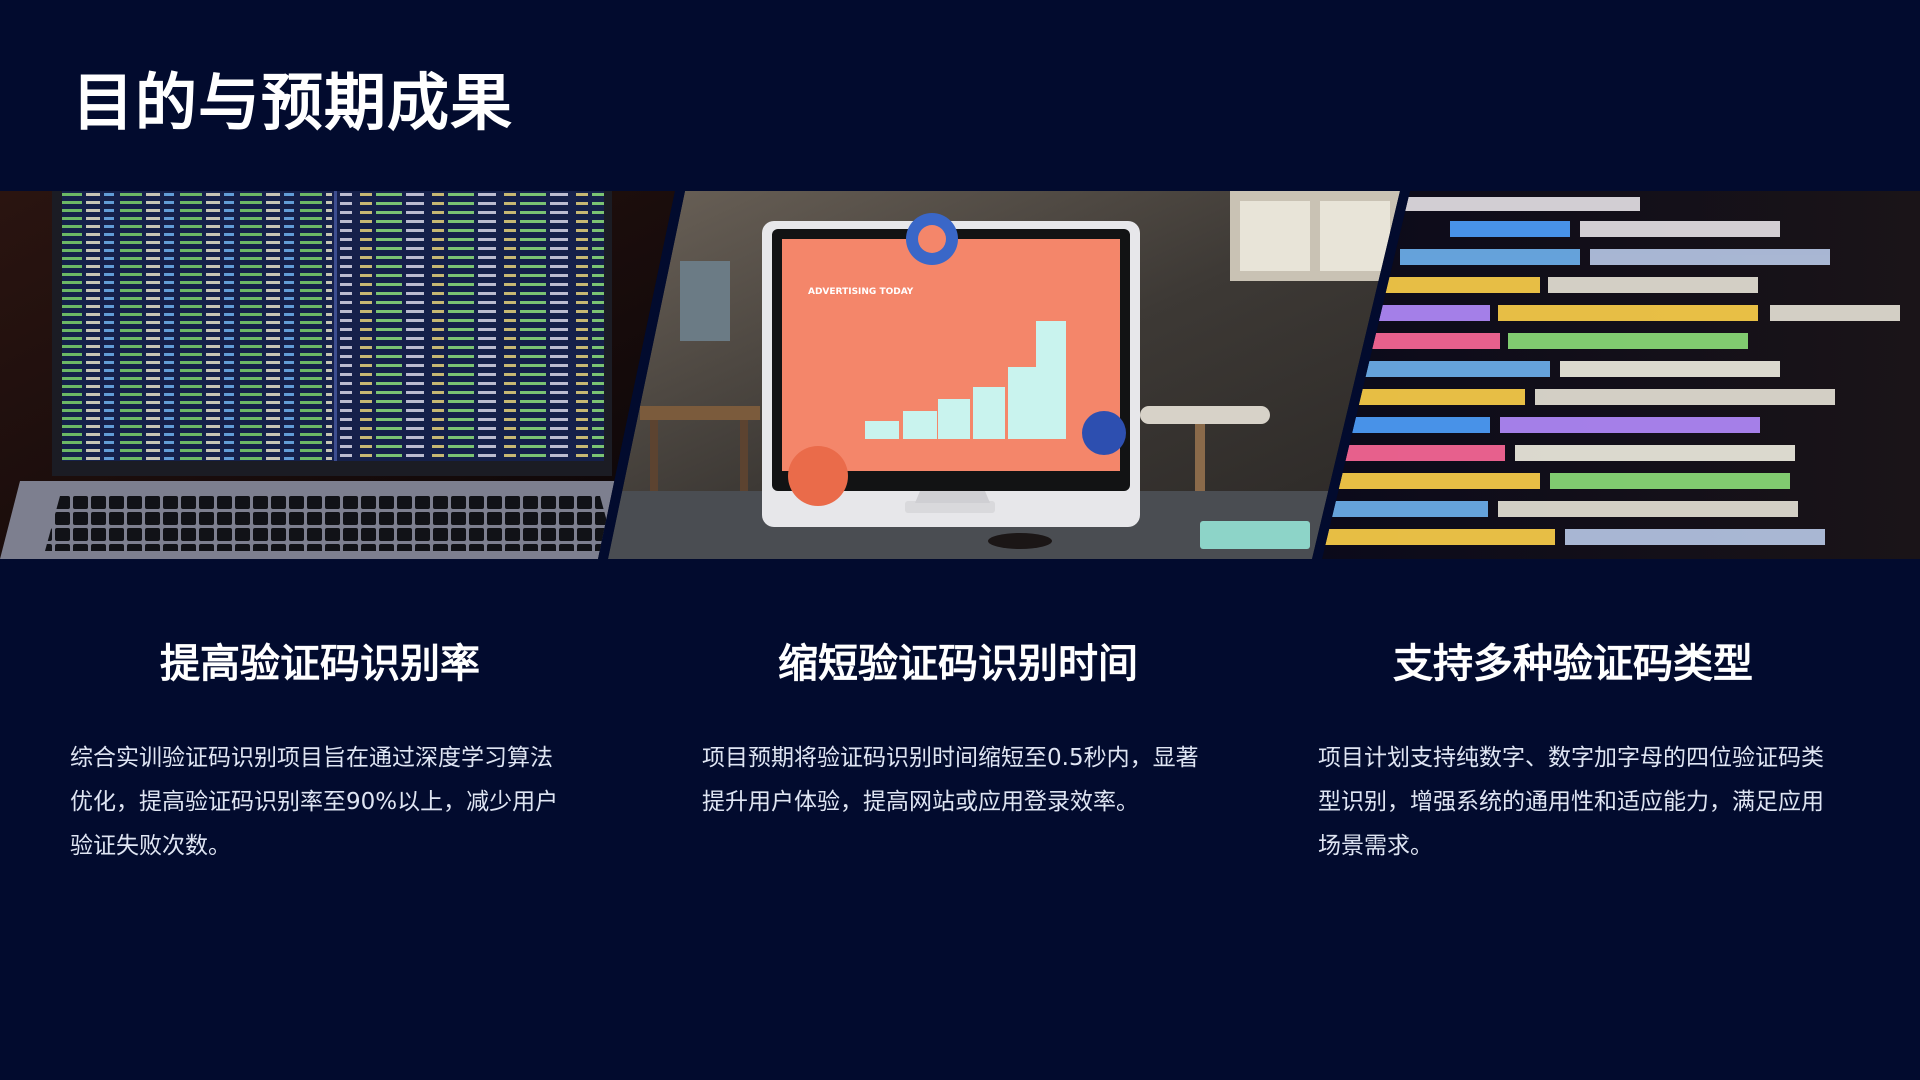 This screenshot has height=1080, width=1920. I want to click on laptop-code-photo, so click(337, 375).